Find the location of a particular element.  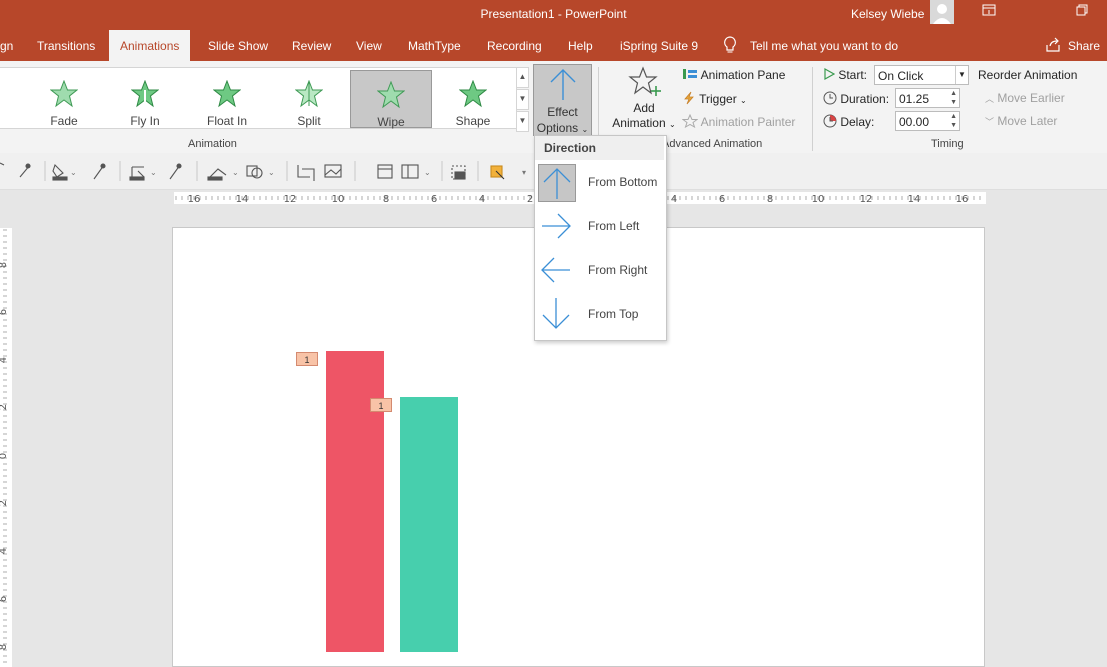

animation-pane-button: Animation Pane is located at coordinates (733, 75).